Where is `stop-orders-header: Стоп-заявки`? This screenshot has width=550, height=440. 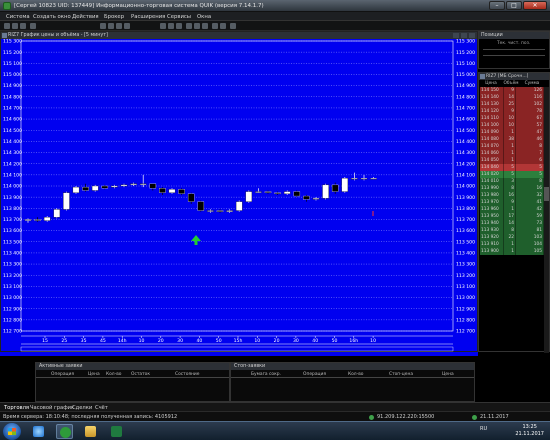 stop-orders-header: Стоп-заявки is located at coordinates (352, 366).